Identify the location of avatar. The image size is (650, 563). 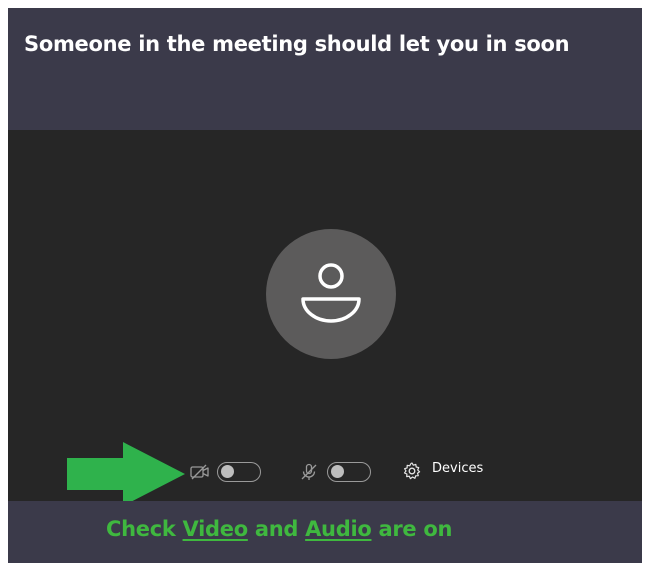
(331, 294).